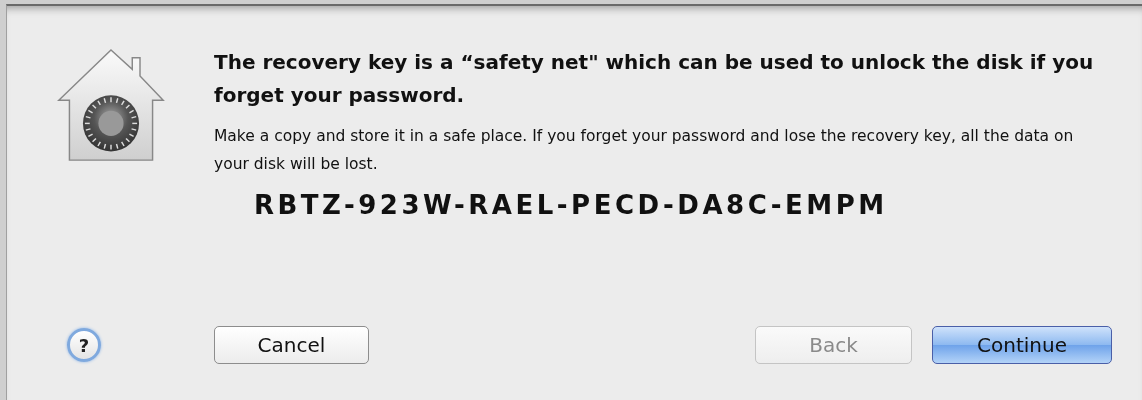 The height and width of the screenshot is (400, 1142). I want to click on dialog-button: Cancel, so click(291, 345).